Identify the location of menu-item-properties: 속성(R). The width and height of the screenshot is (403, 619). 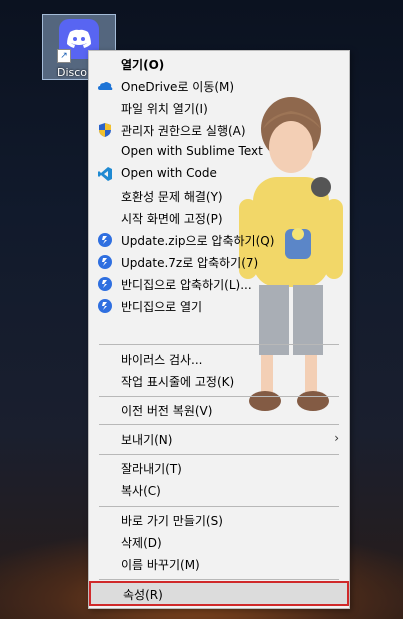
(219, 593).